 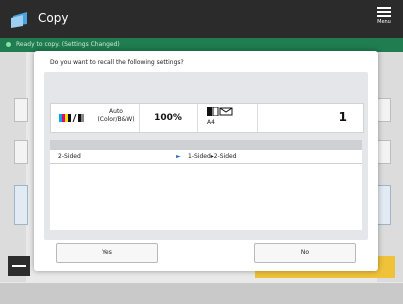 I want to click on status-text: Ready to copy. (Settings Changed), so click(x=68, y=44).